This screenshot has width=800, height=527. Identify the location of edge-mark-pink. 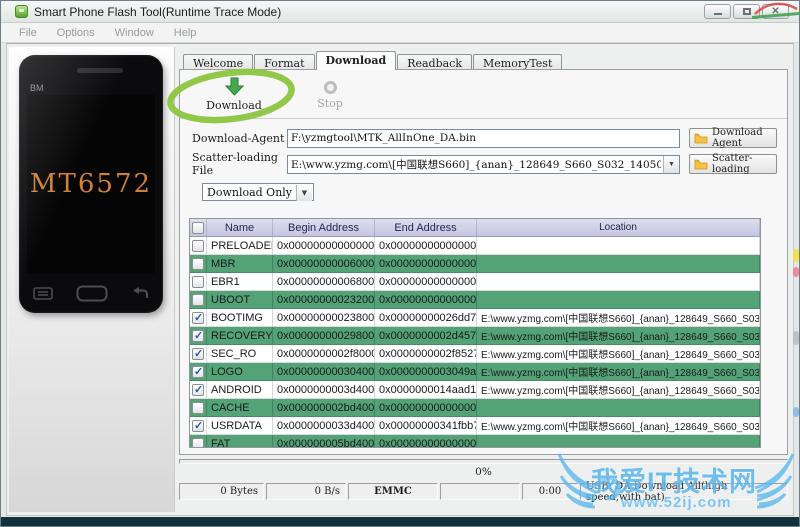
(796, 272).